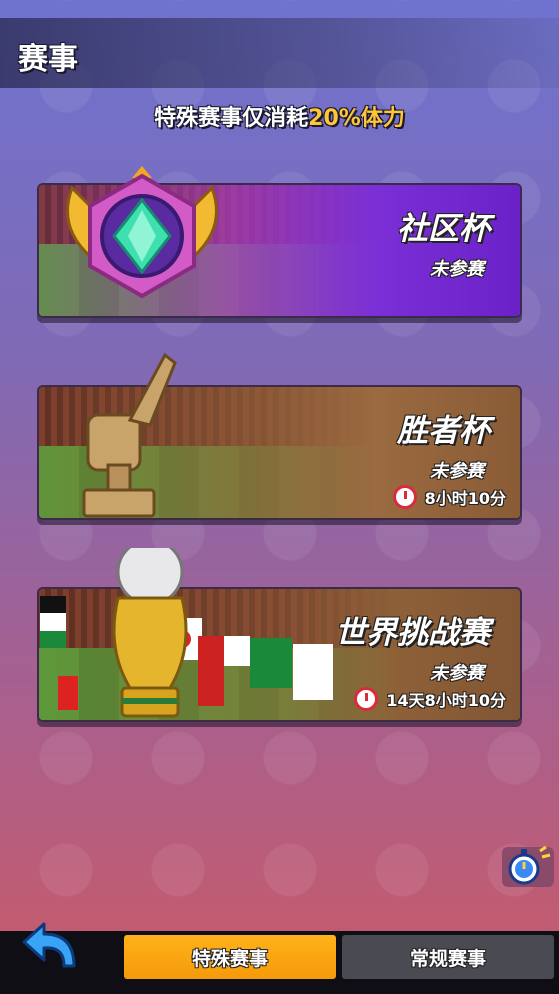  I want to click on community-cup-emblem-icon, so click(142, 232).